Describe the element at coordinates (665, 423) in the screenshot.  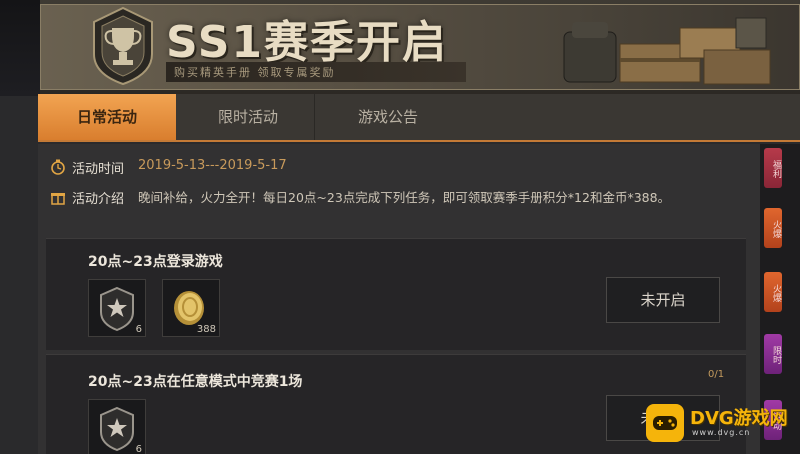
I see `gamepad-logo-icon` at that location.